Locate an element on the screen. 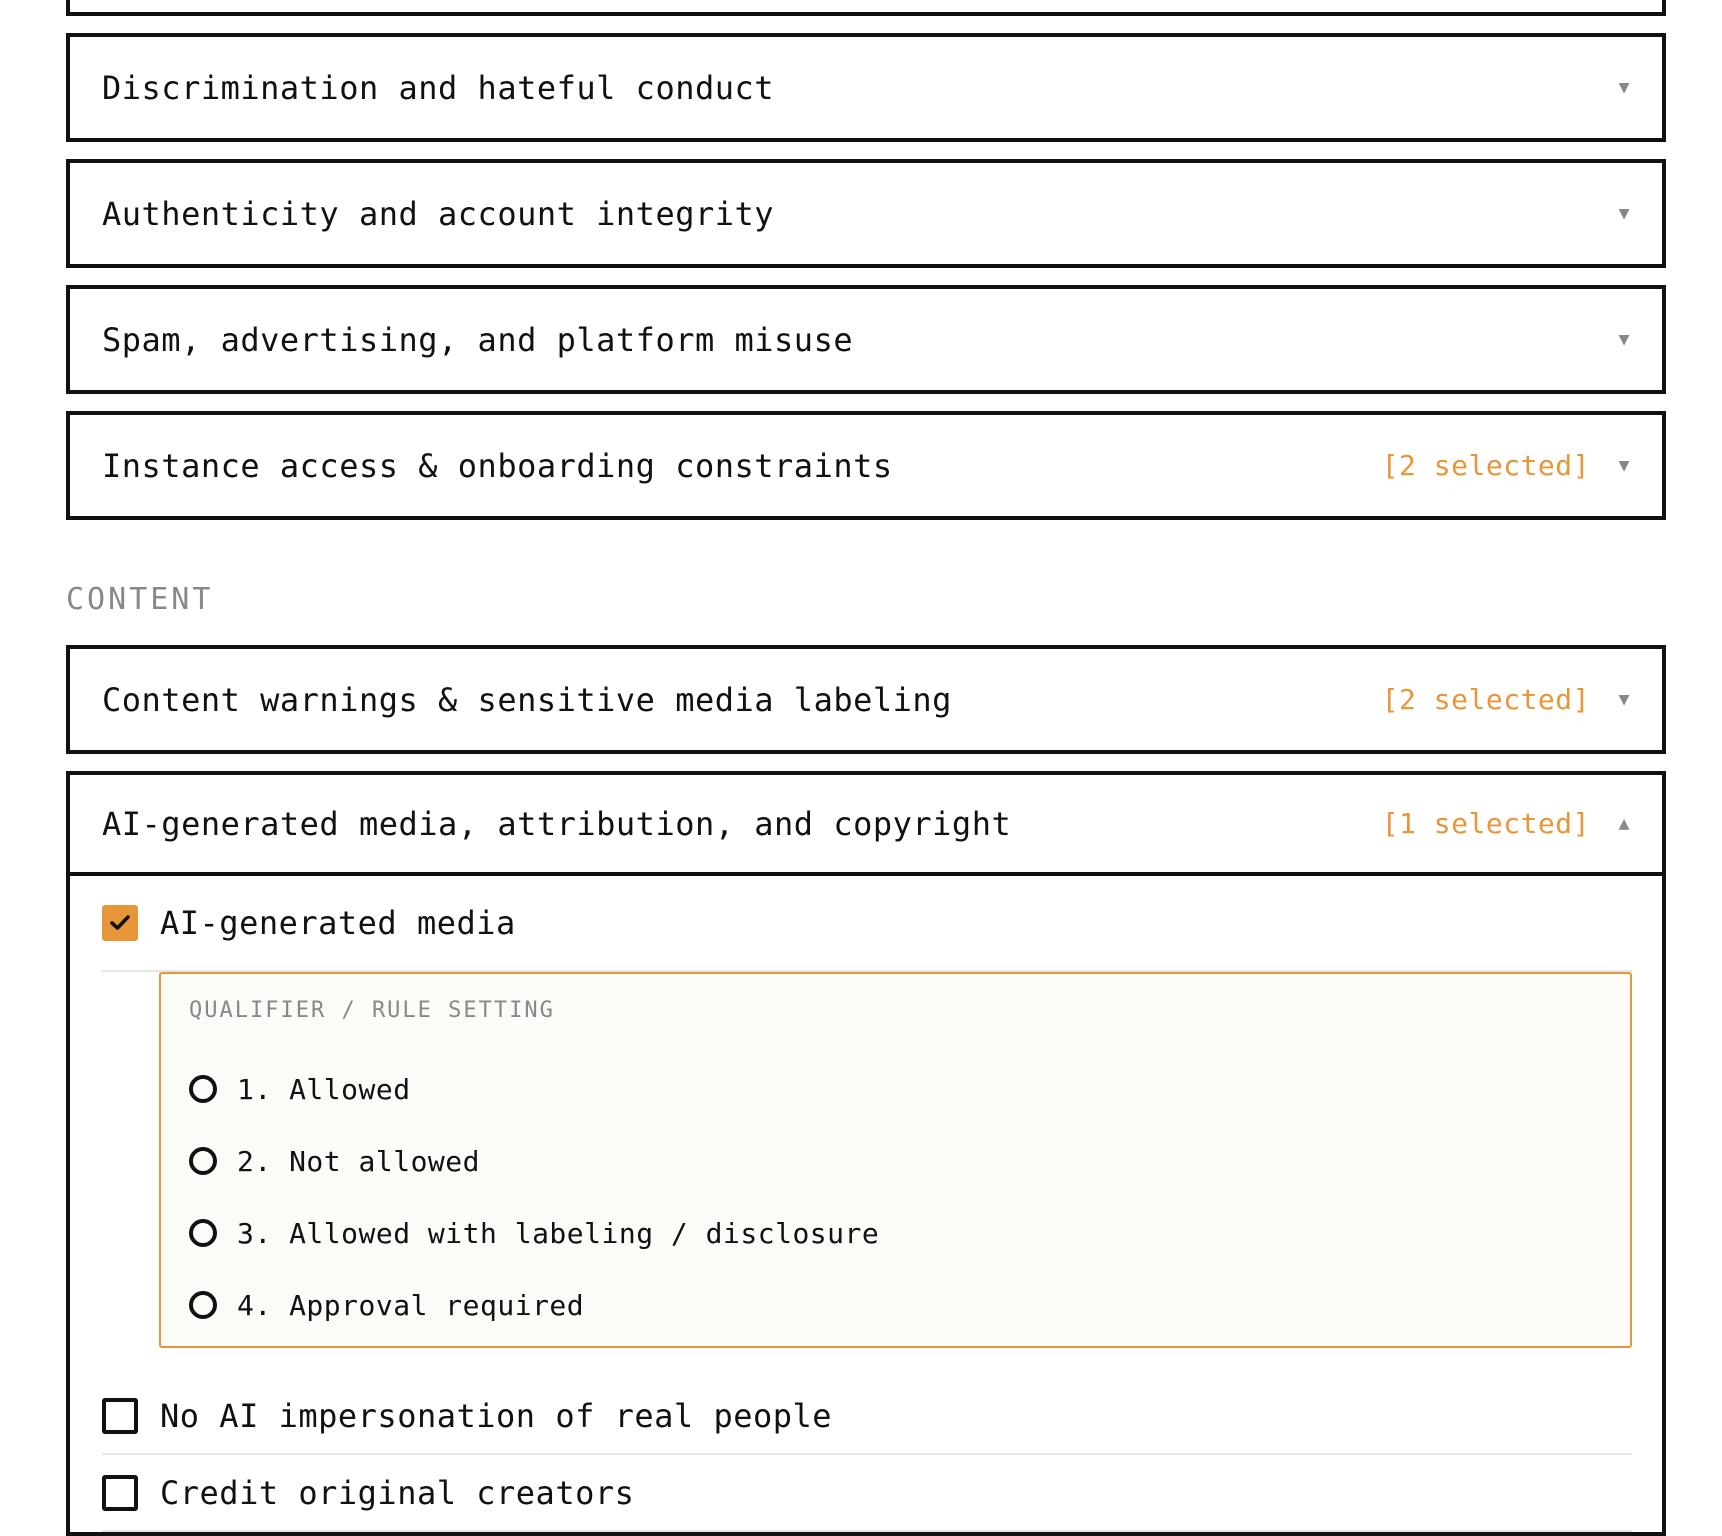  accordion-discrimination: Discrimination and hateful conduct ▼ is located at coordinates (866, 87).